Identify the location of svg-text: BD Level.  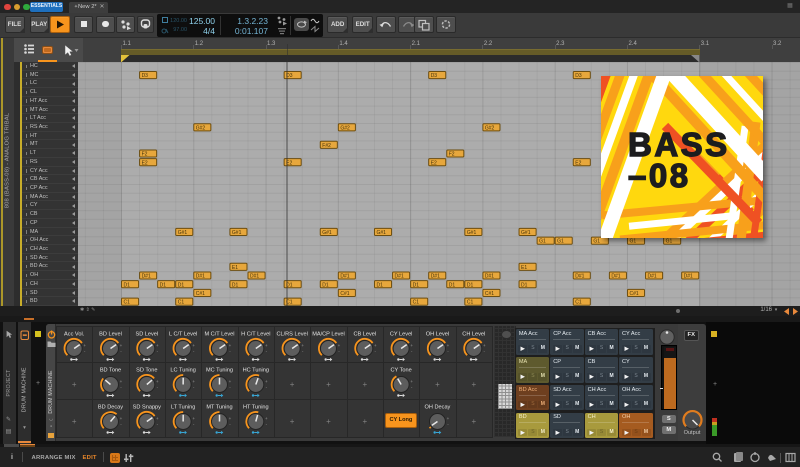
(110, 335).